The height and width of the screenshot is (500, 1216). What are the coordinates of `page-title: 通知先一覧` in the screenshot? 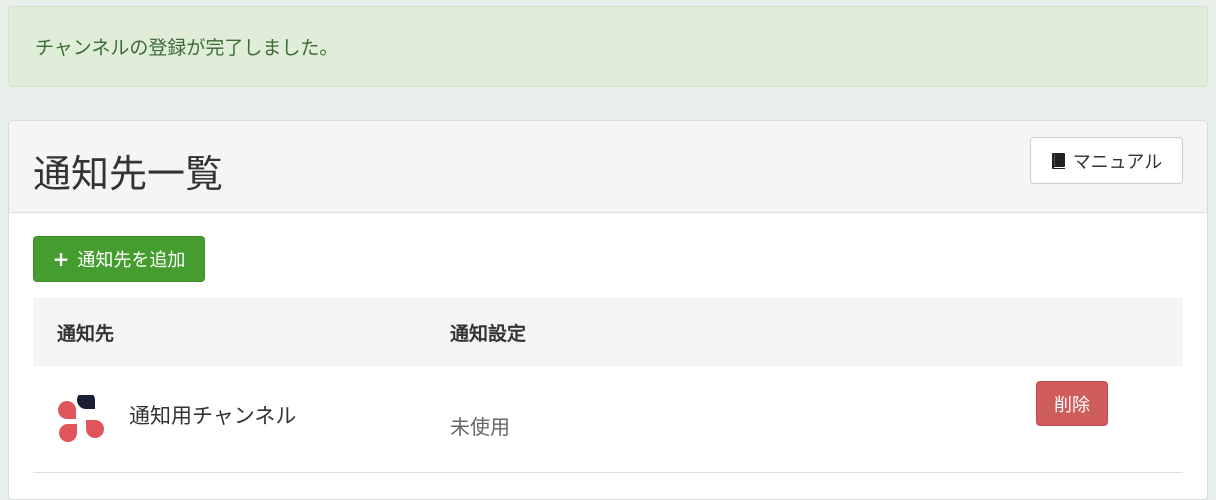 It's located at (128, 174).